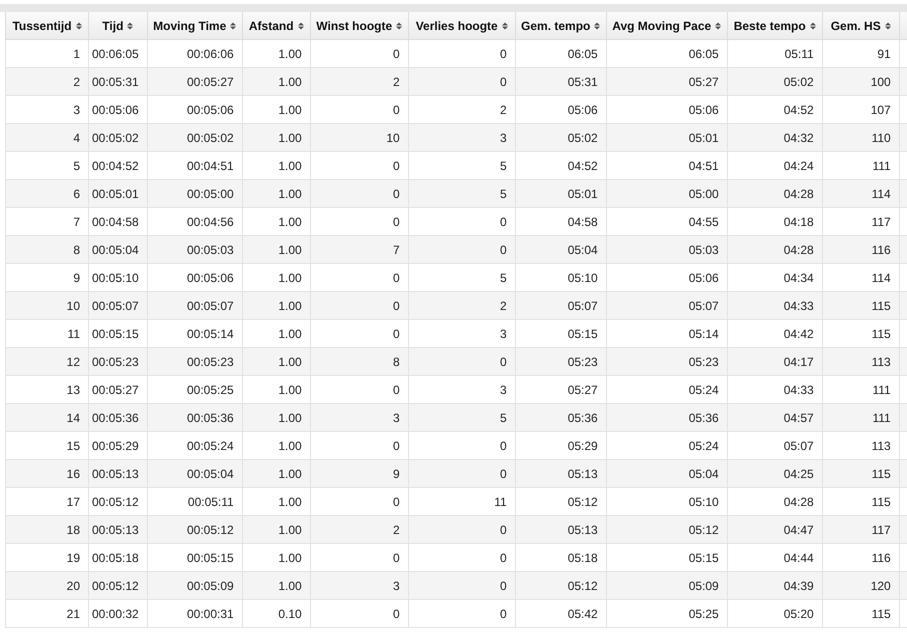 This screenshot has width=907, height=633. Describe the element at coordinates (47, 54) in the screenshot. I see `table-cell: 1` at that location.